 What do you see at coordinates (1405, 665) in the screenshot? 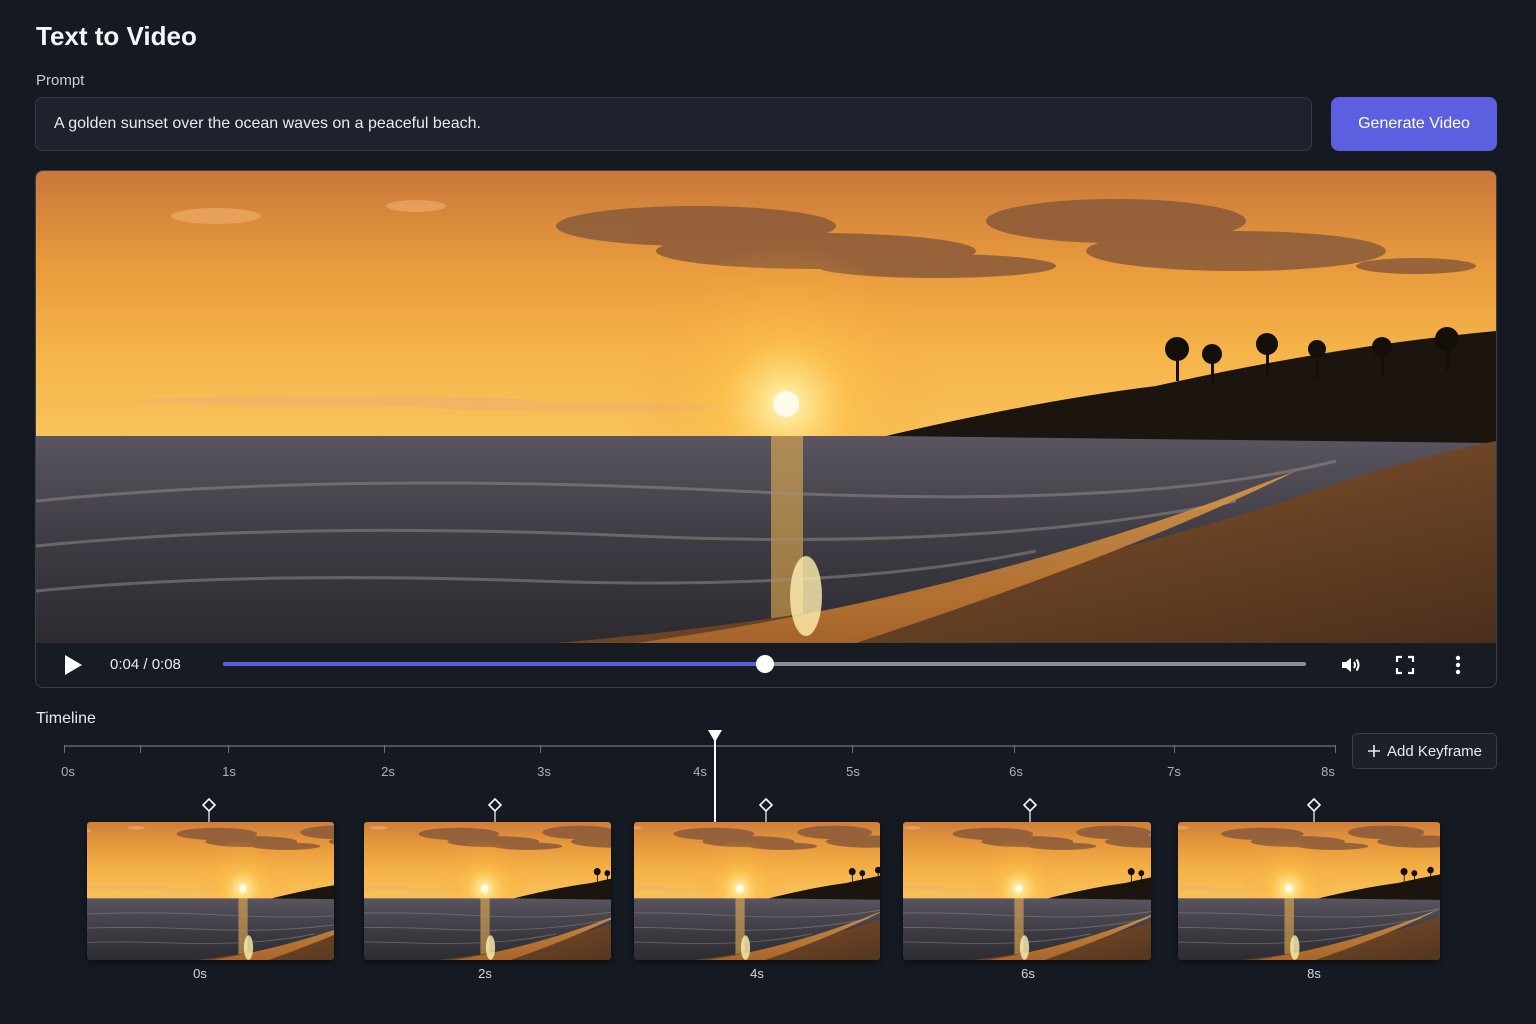
I see `fullscreen-icon` at bounding box center [1405, 665].